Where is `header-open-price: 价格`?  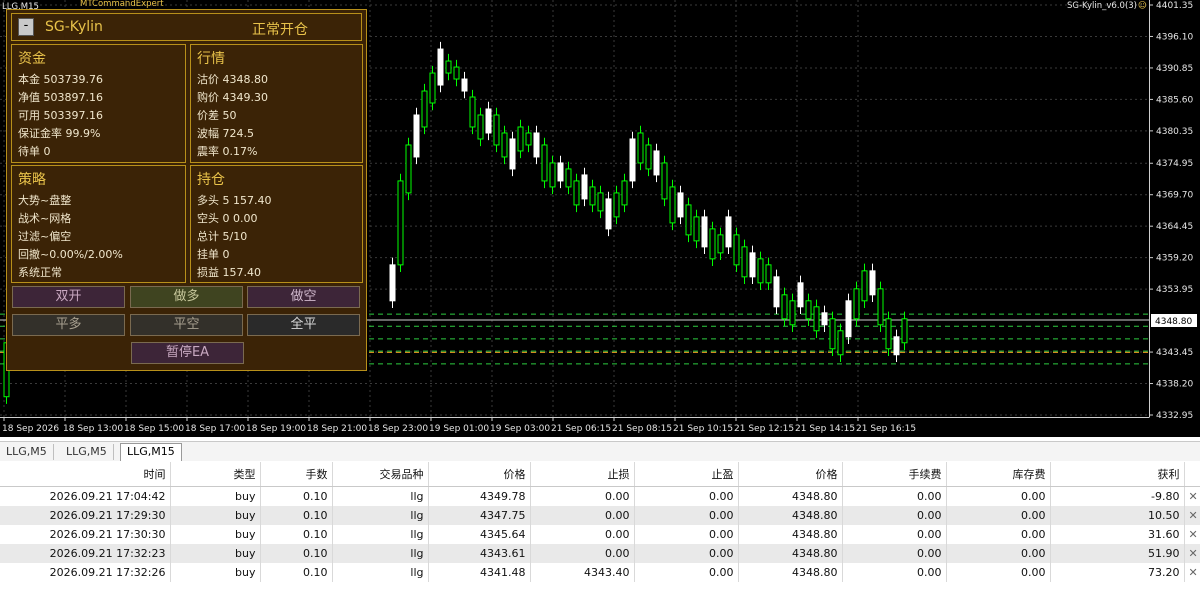
header-open-price: 价格 is located at coordinates (479, 474).